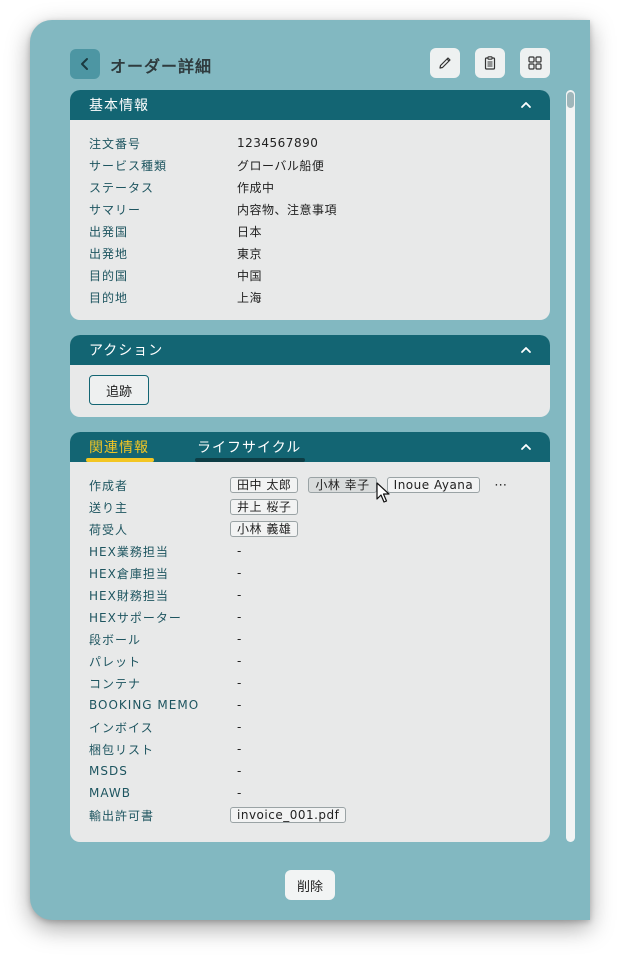 The image size is (620, 960). I want to click on mouse-pointer-icon, so click(383, 492).